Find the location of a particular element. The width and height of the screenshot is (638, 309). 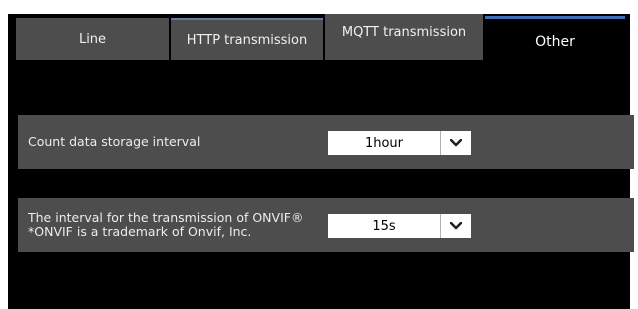

tab-mqtt-transmission-label: MQTT transmission is located at coordinates (404, 32).